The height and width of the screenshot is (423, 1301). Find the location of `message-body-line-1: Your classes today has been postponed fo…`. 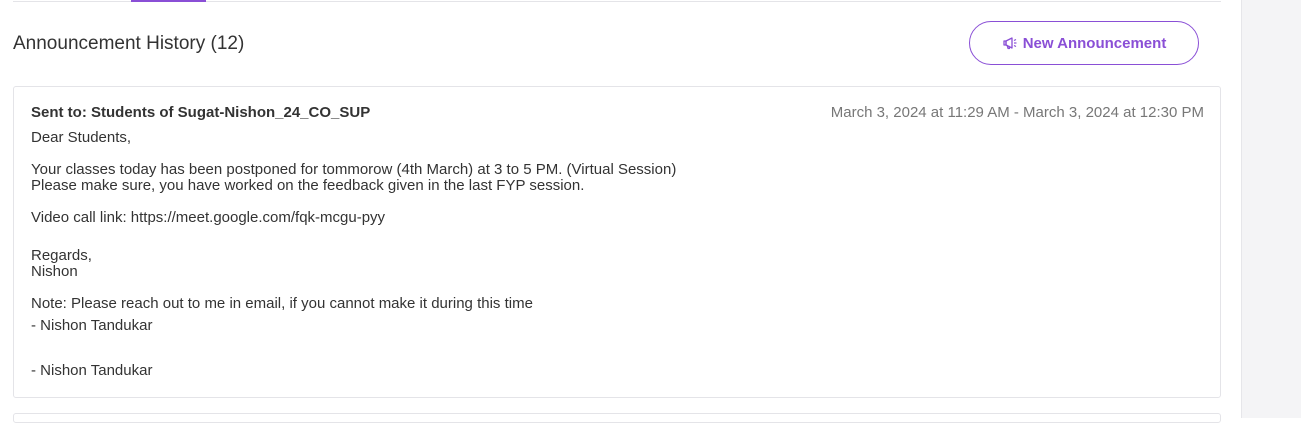

message-body-line-1: Your classes today has been postponed fo… is located at coordinates (354, 169).